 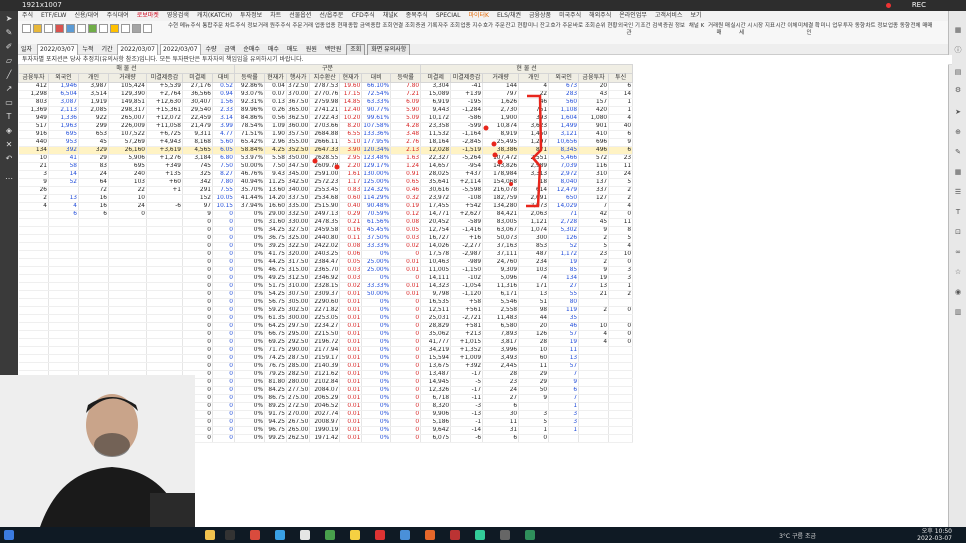 I want to click on start-icon, so click(x=9, y=535).